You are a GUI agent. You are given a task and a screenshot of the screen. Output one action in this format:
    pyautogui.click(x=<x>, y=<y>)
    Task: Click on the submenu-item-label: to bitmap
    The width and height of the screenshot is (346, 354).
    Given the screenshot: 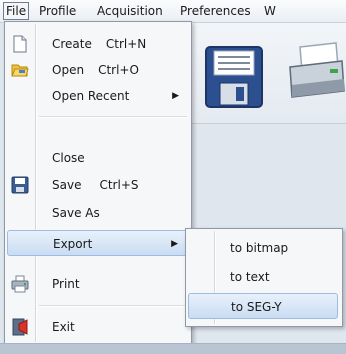 What is the action you would take?
    pyautogui.click(x=259, y=248)
    